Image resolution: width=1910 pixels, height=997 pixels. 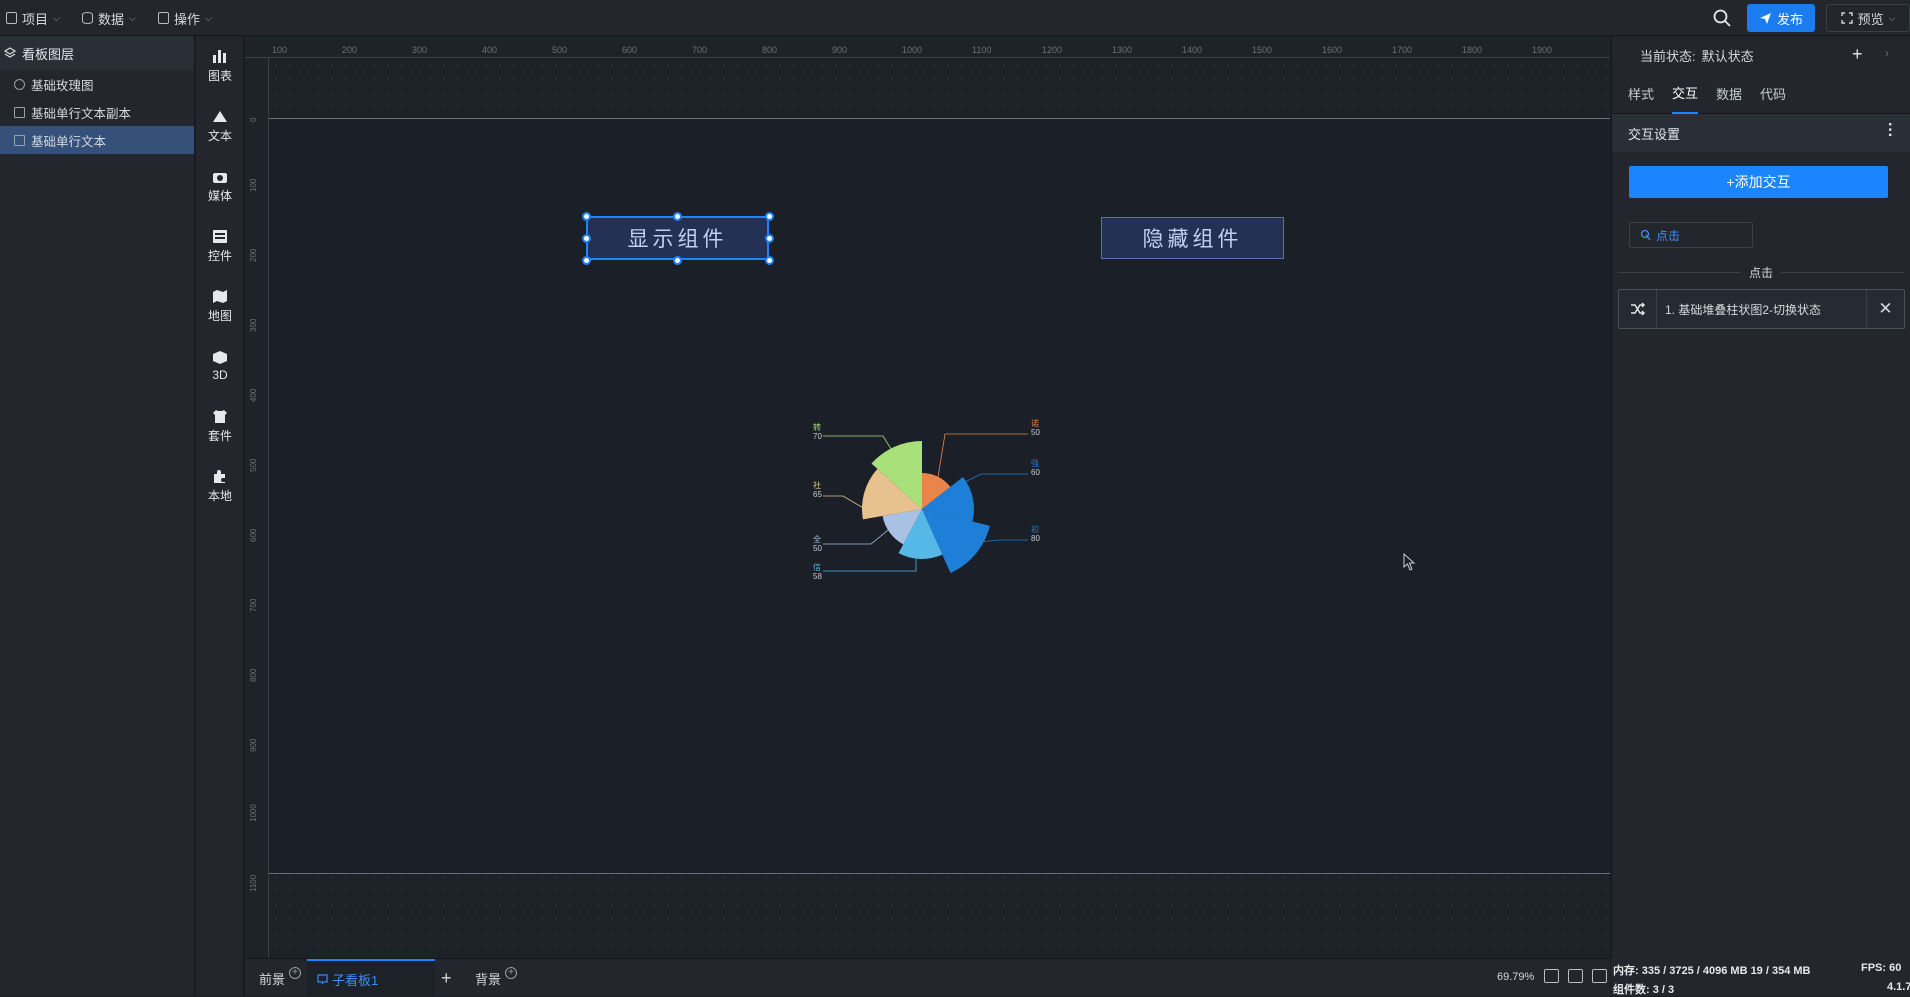 What do you see at coordinates (220, 296) in the screenshot?
I see `map-icon` at bounding box center [220, 296].